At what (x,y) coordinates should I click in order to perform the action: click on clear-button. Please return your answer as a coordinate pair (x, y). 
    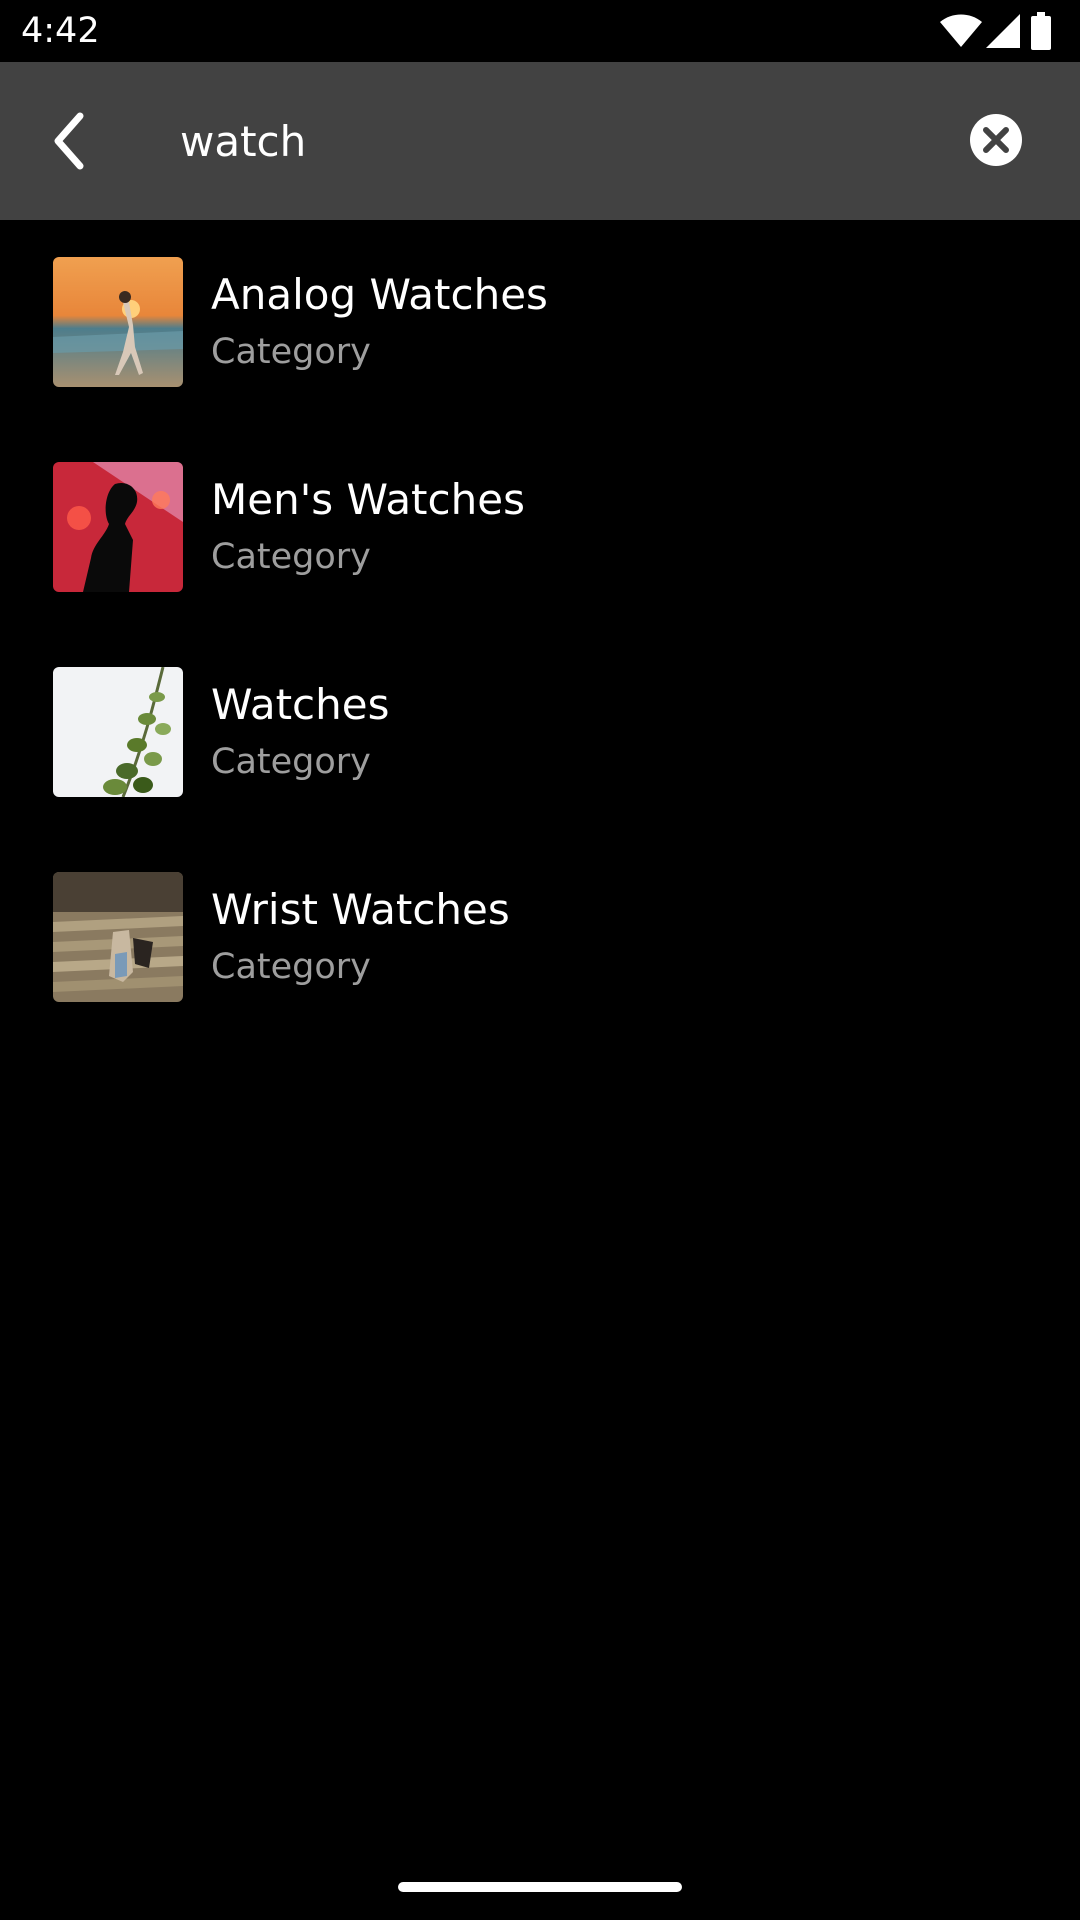
    Looking at the image, I should click on (996, 140).